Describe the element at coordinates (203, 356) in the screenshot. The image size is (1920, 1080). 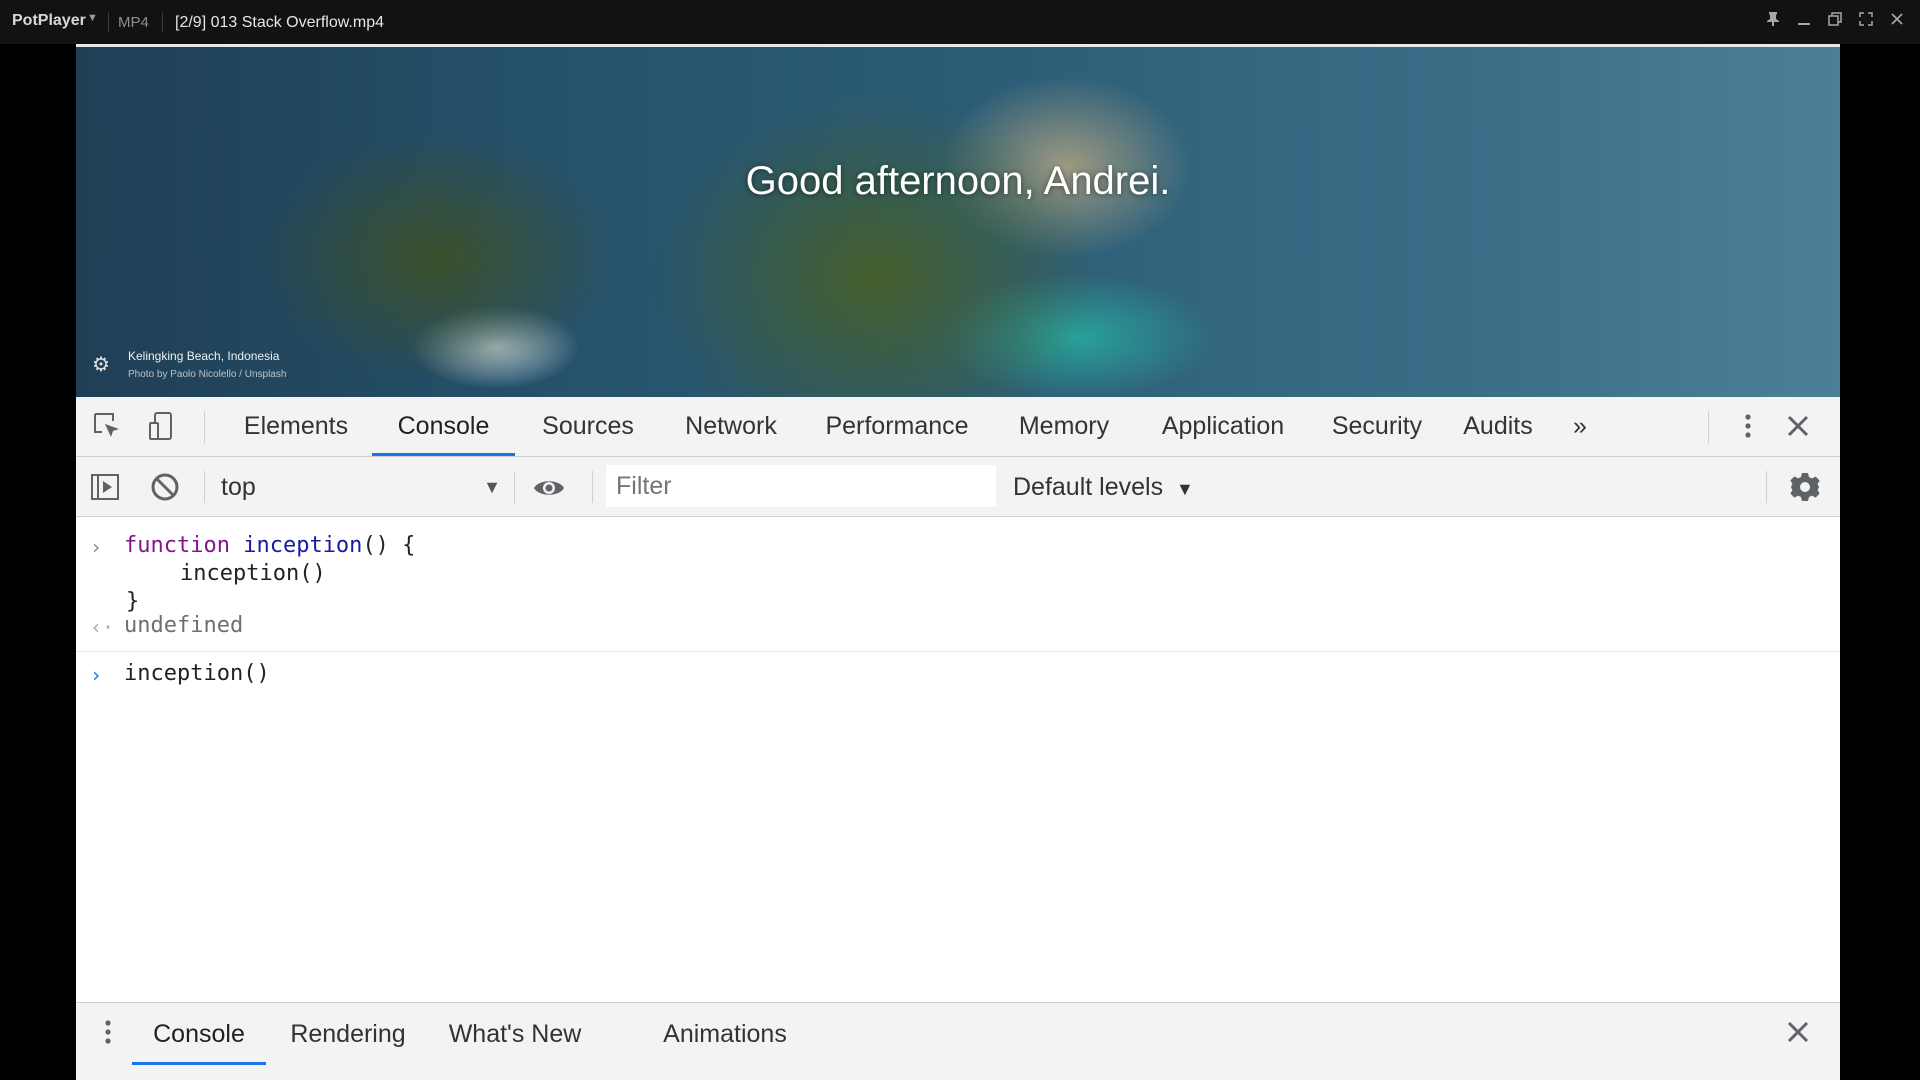
I see `photo-location: Kelingking Beach, Indonesia` at that location.